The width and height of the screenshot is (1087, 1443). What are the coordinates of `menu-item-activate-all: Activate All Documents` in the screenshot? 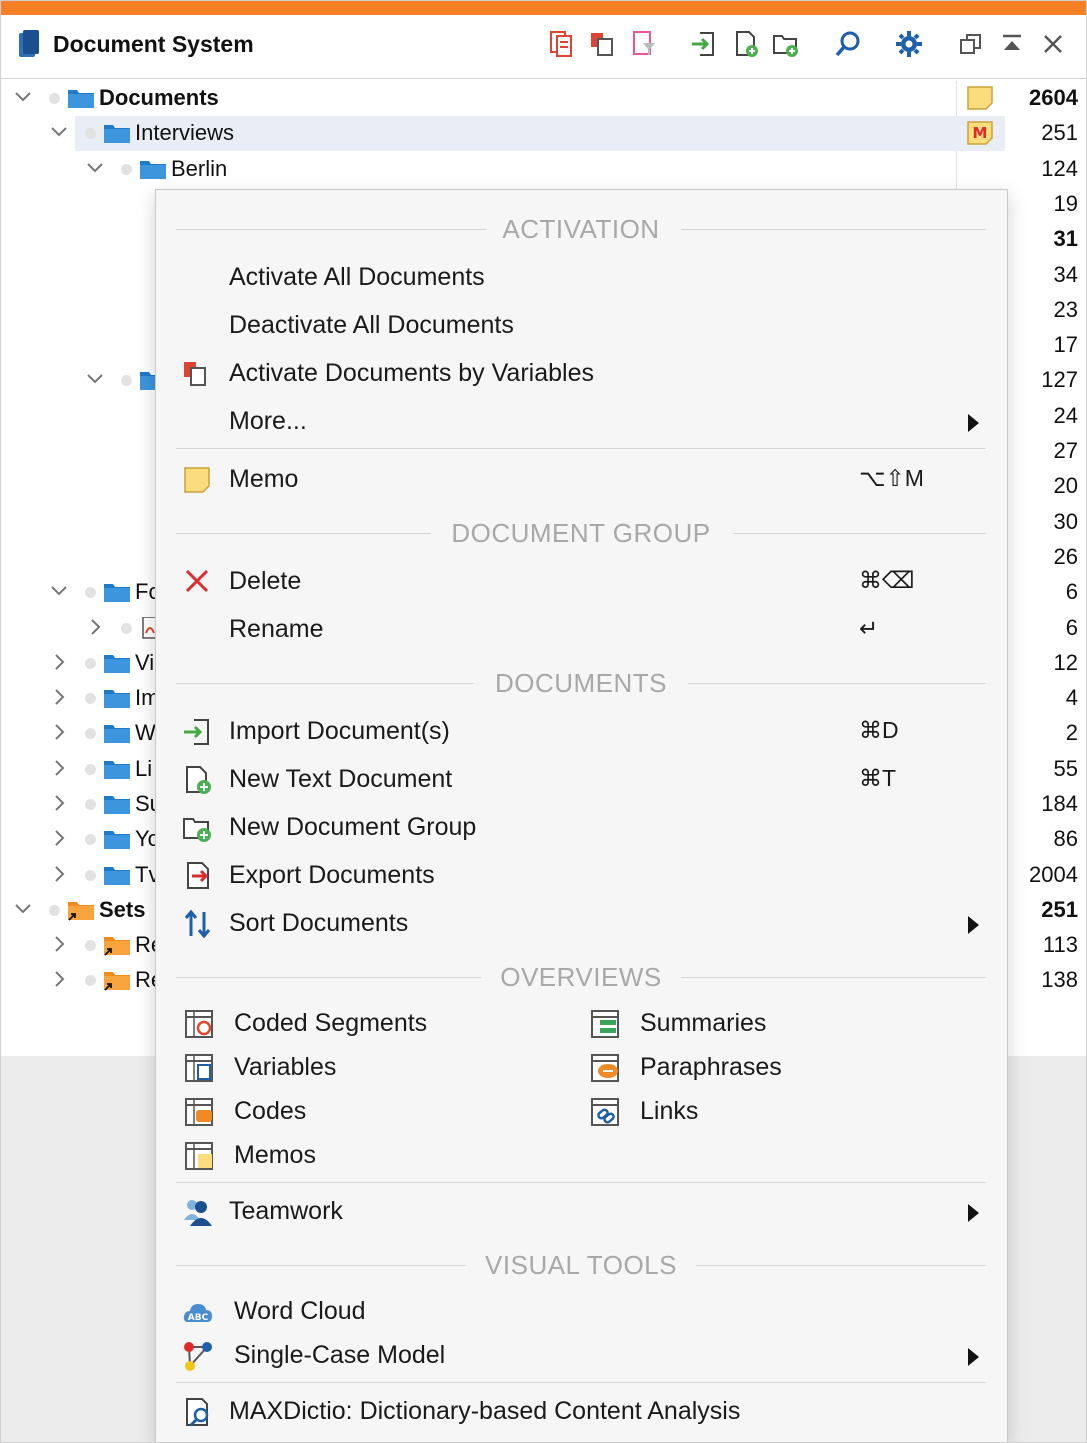 It's located at (582, 278).